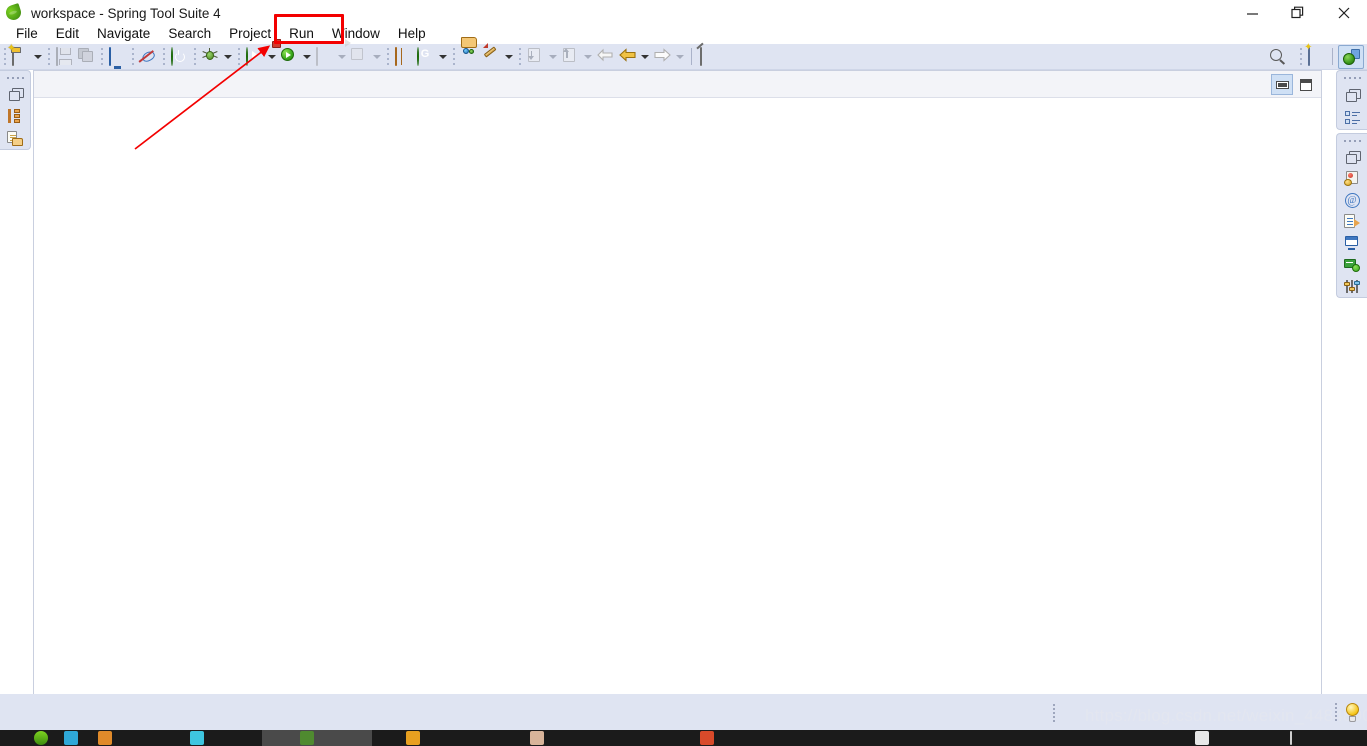 The height and width of the screenshot is (746, 1367). I want to click on properties-icon, so click(1352, 222).